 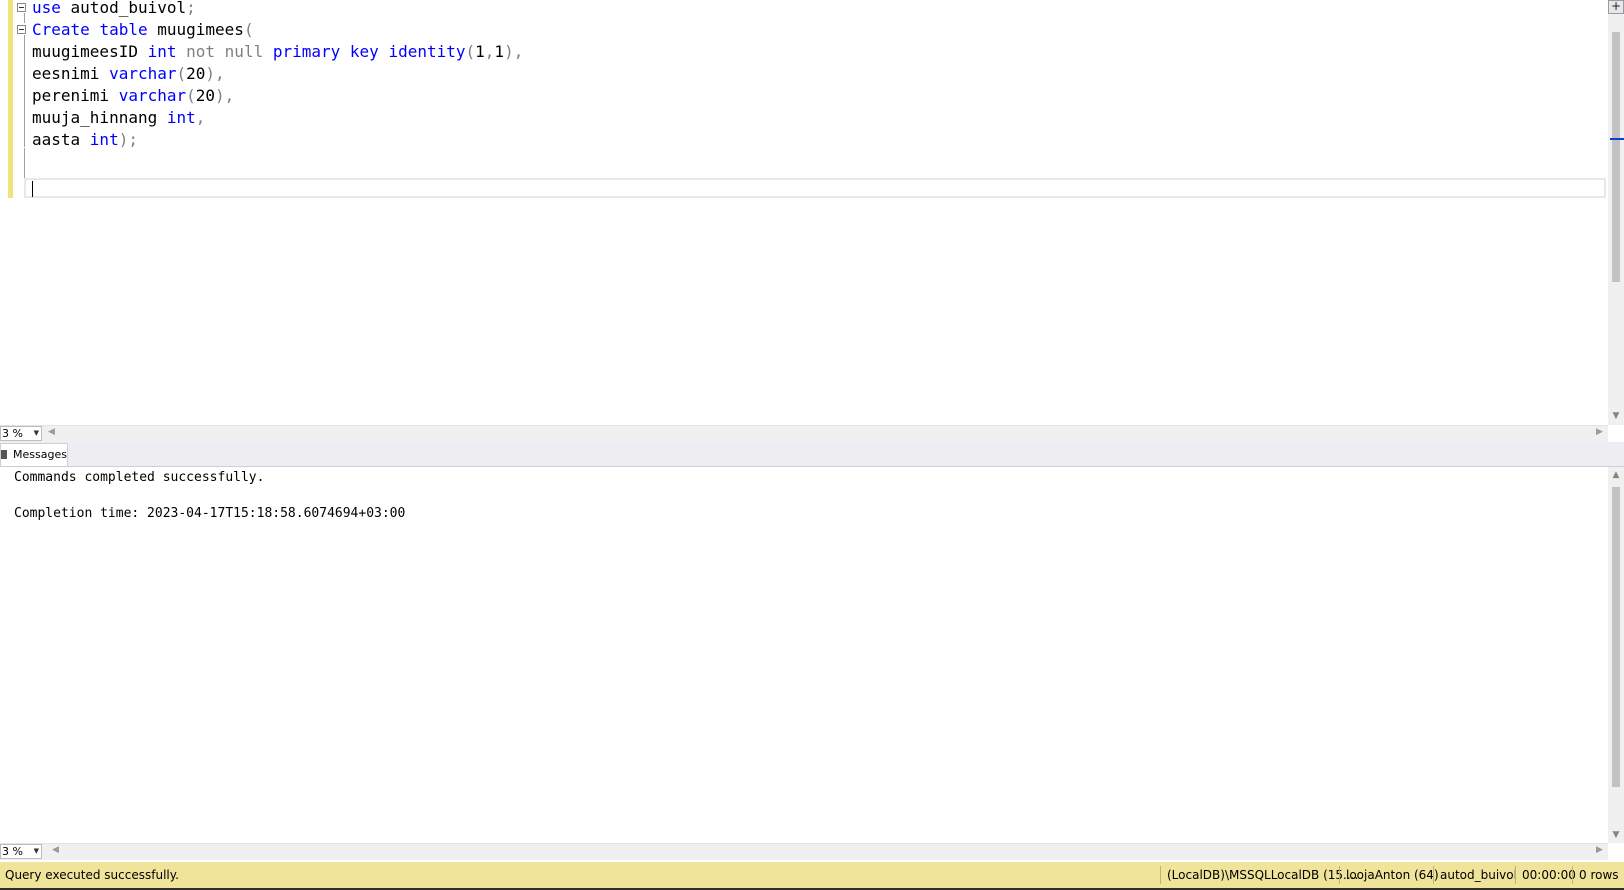 What do you see at coordinates (4, 454) in the screenshot?
I see `messages-icon` at bounding box center [4, 454].